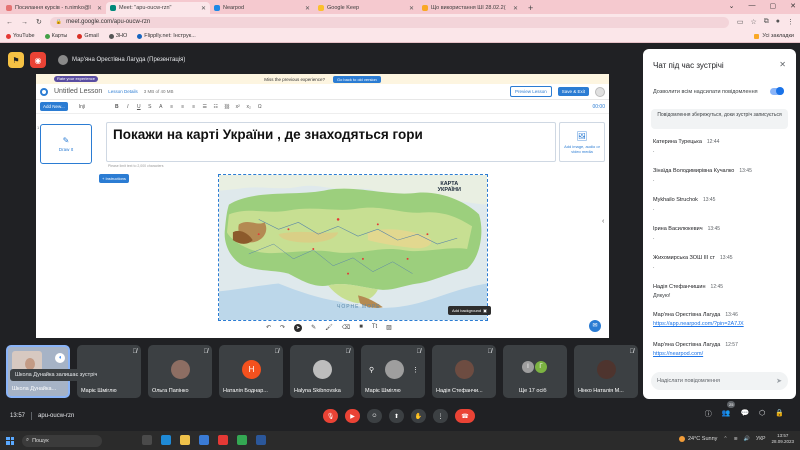 Image resolution: width=800 pixels, height=450 pixels. Describe the element at coordinates (573, 91) in the screenshot. I see `save-exit-button: Save & Exit` at that location.